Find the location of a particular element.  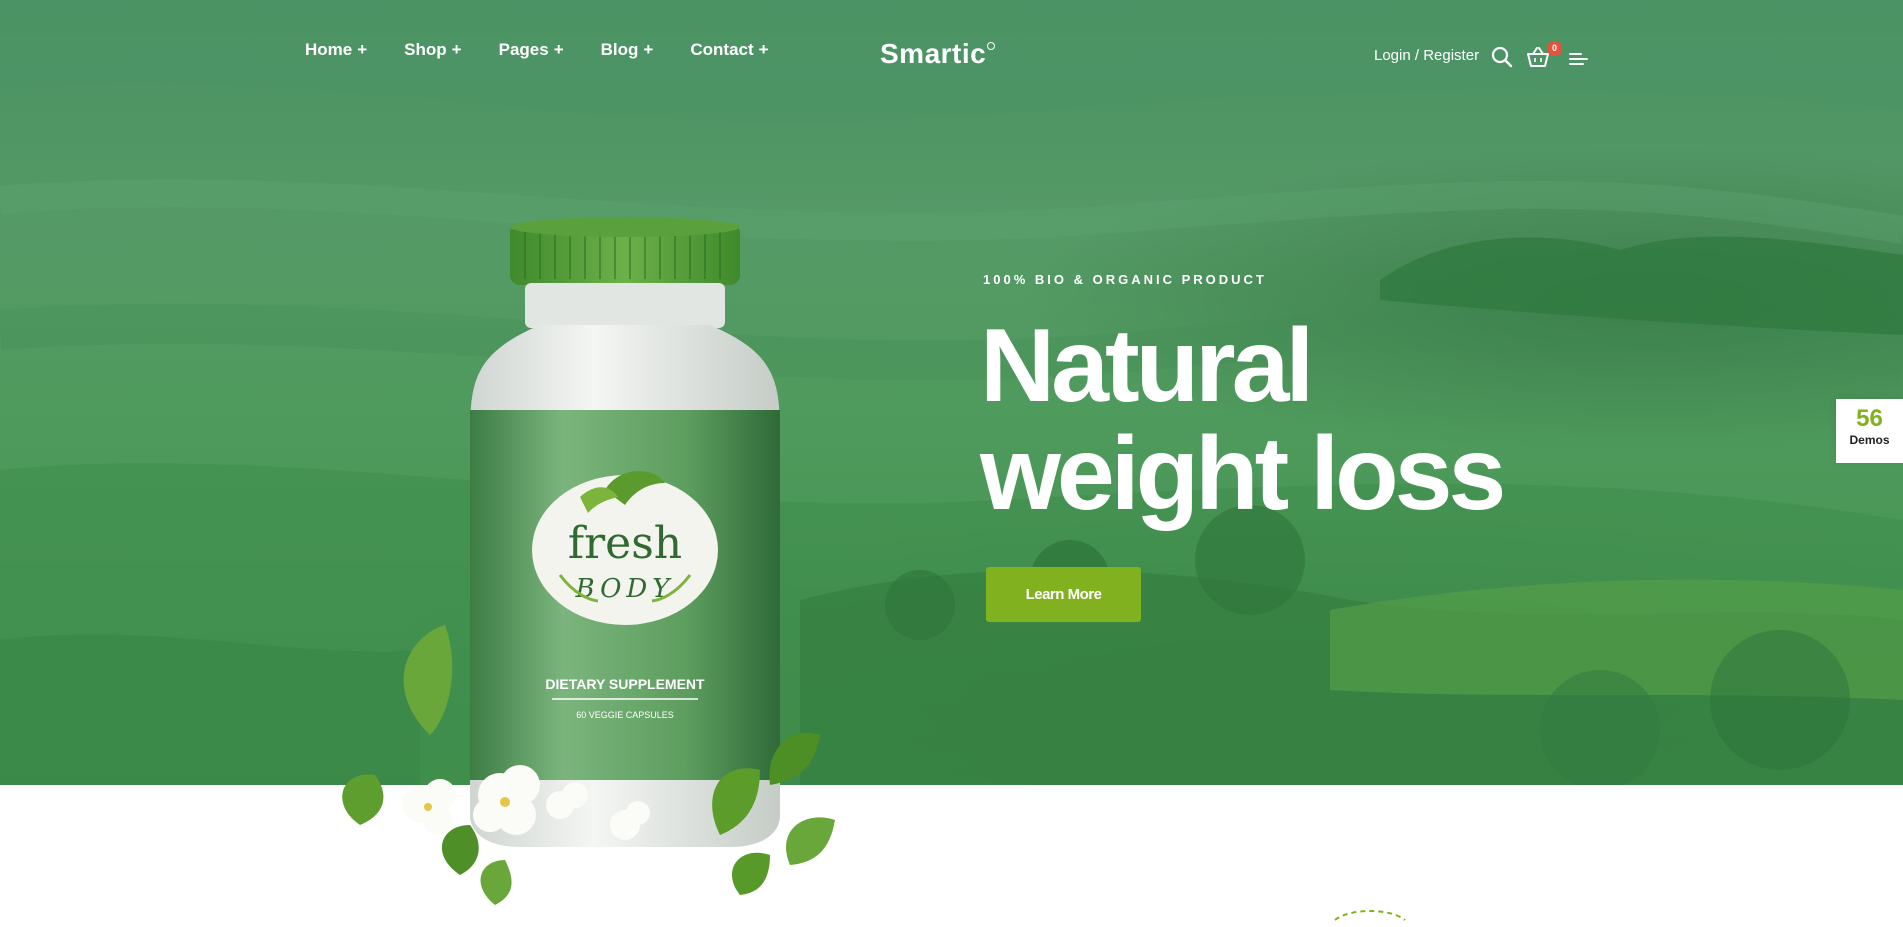

product-brand-word1: fresh is located at coordinates (625, 543).